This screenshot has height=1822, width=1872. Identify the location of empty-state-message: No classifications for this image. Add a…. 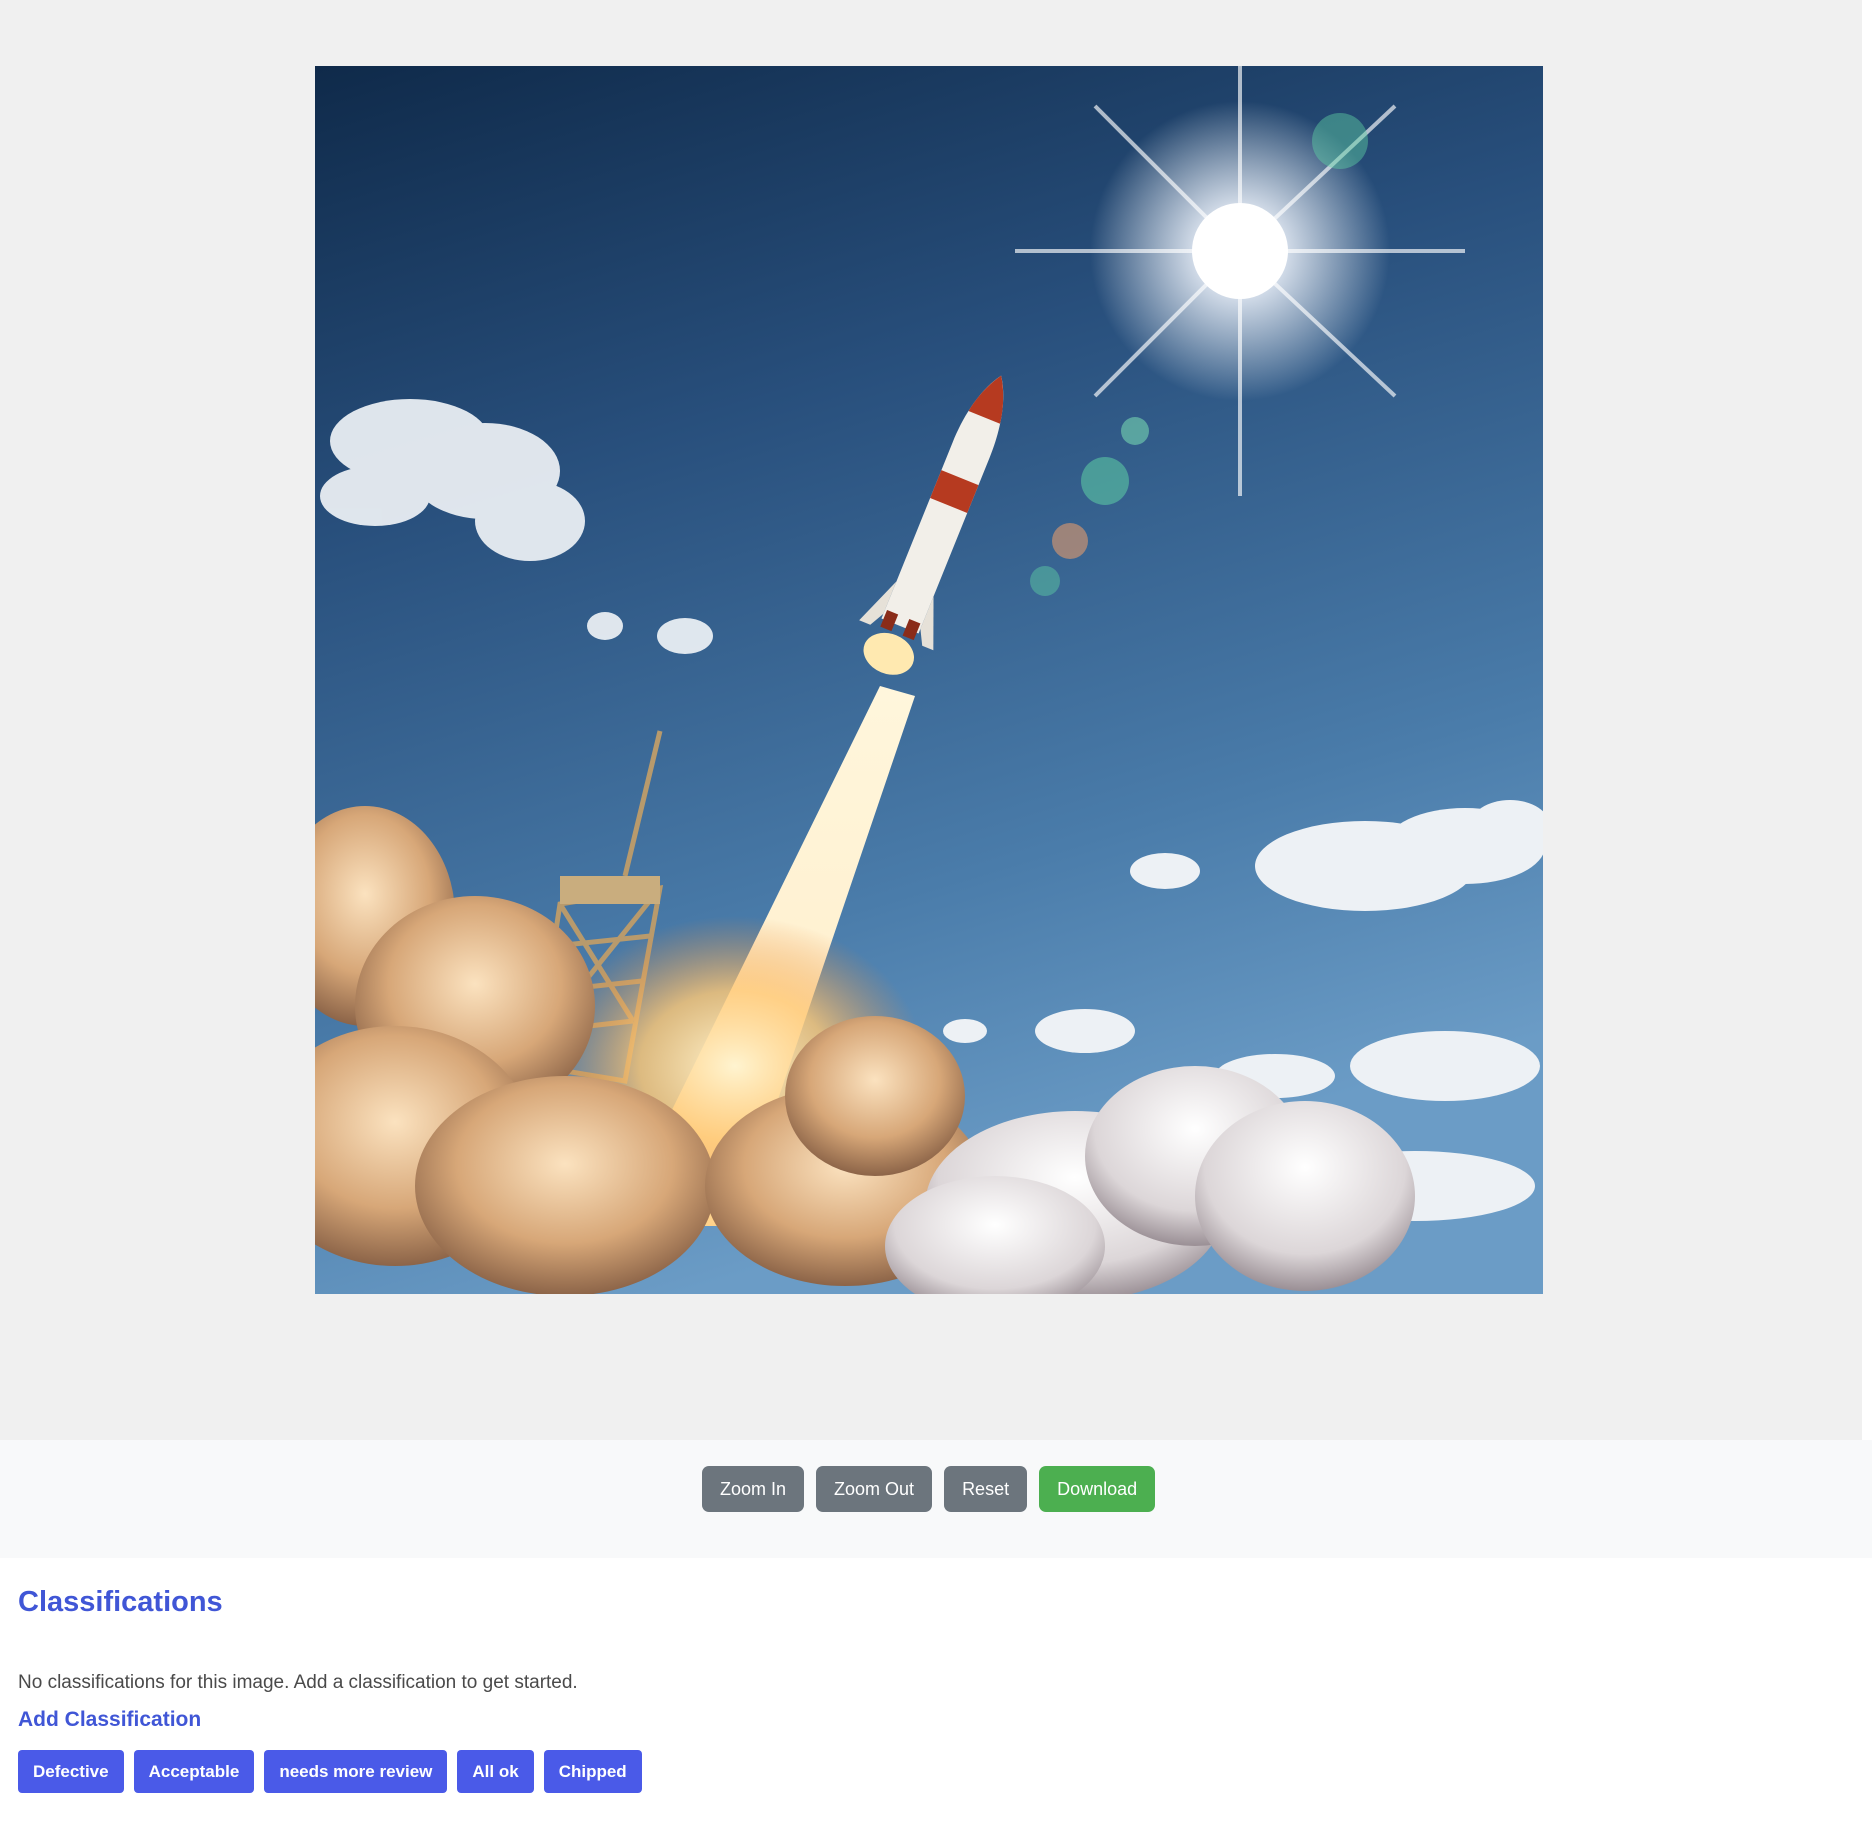
(298, 1682).